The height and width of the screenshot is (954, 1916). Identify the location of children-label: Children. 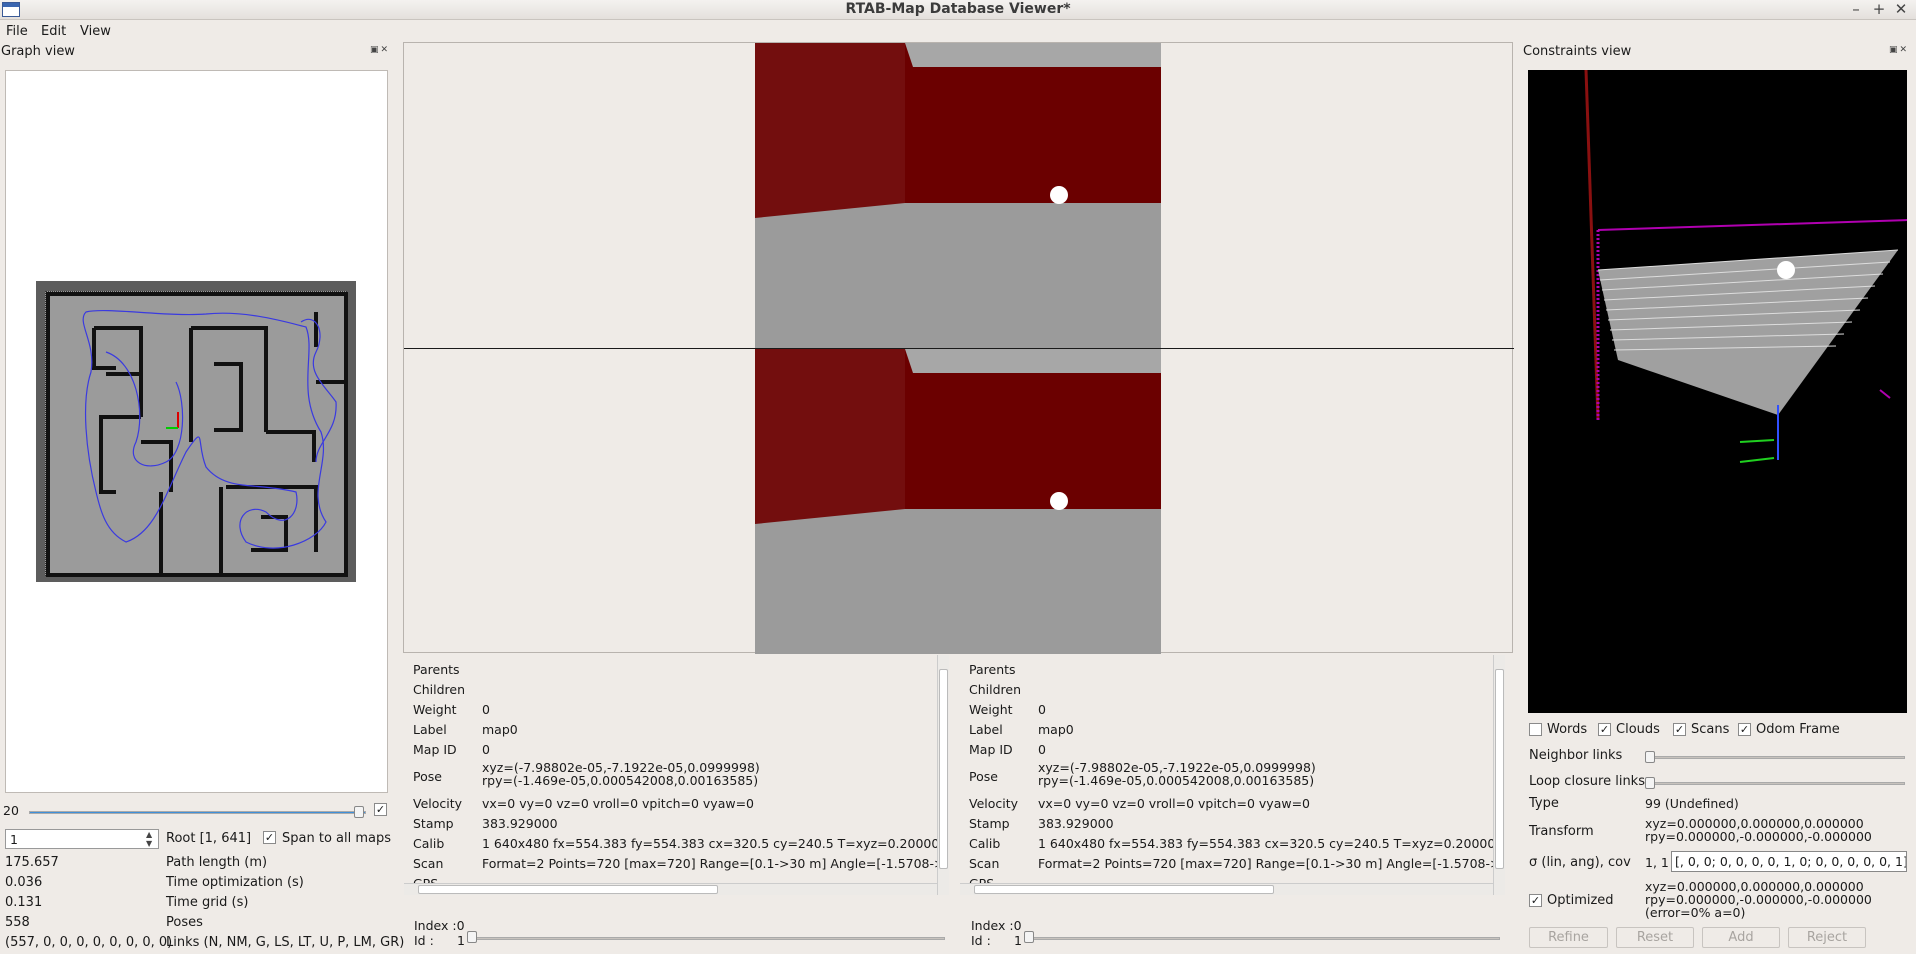
(439, 689).